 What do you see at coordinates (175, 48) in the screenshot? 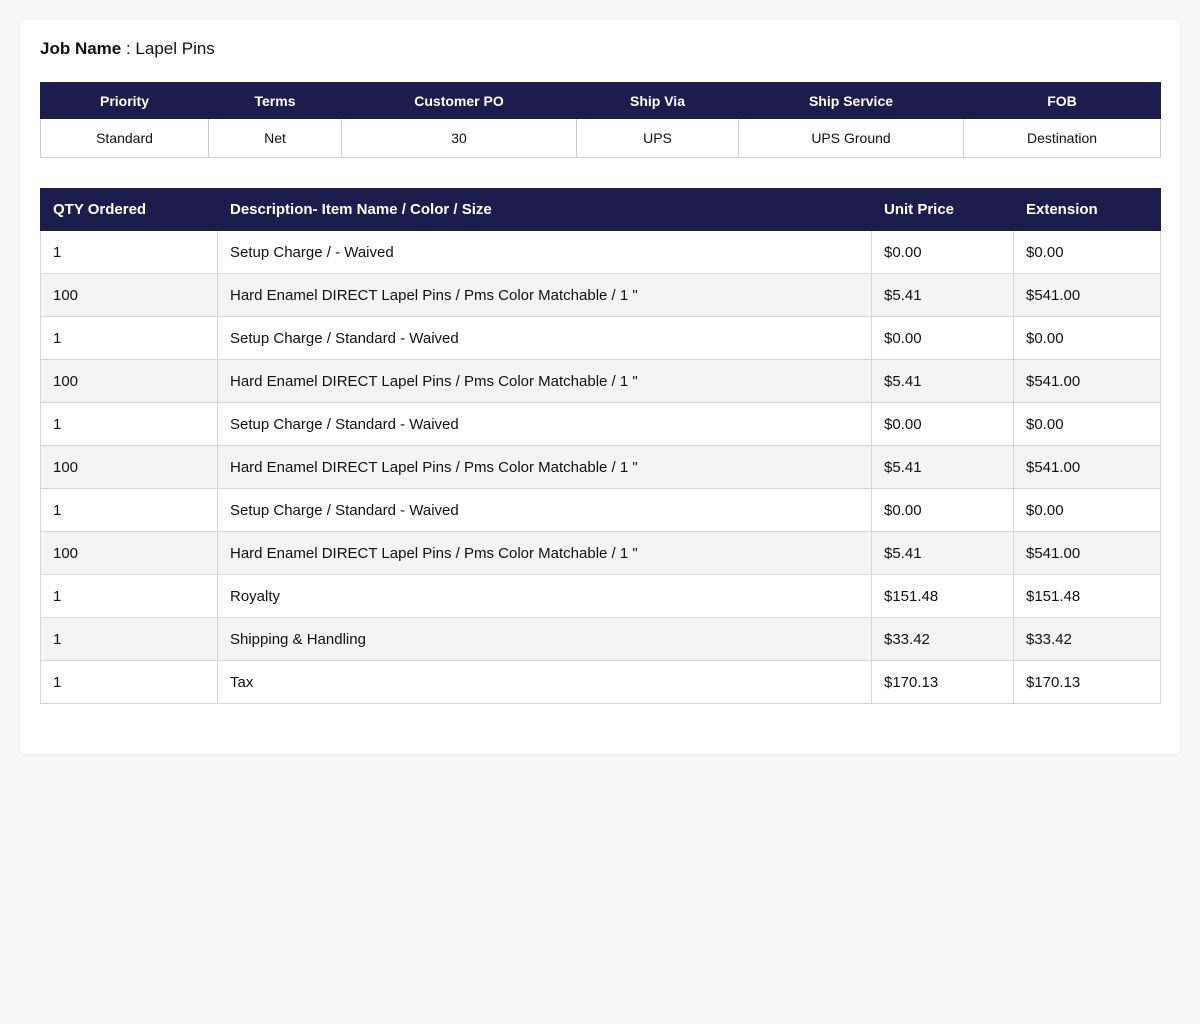
I see `job-name-value: Lapel Pins` at bounding box center [175, 48].